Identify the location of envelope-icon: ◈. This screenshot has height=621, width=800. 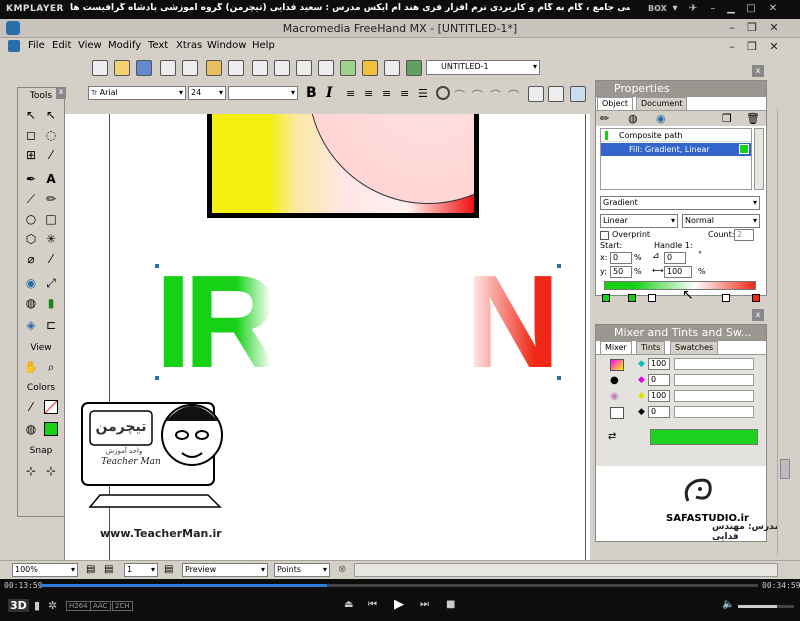
(31, 325).